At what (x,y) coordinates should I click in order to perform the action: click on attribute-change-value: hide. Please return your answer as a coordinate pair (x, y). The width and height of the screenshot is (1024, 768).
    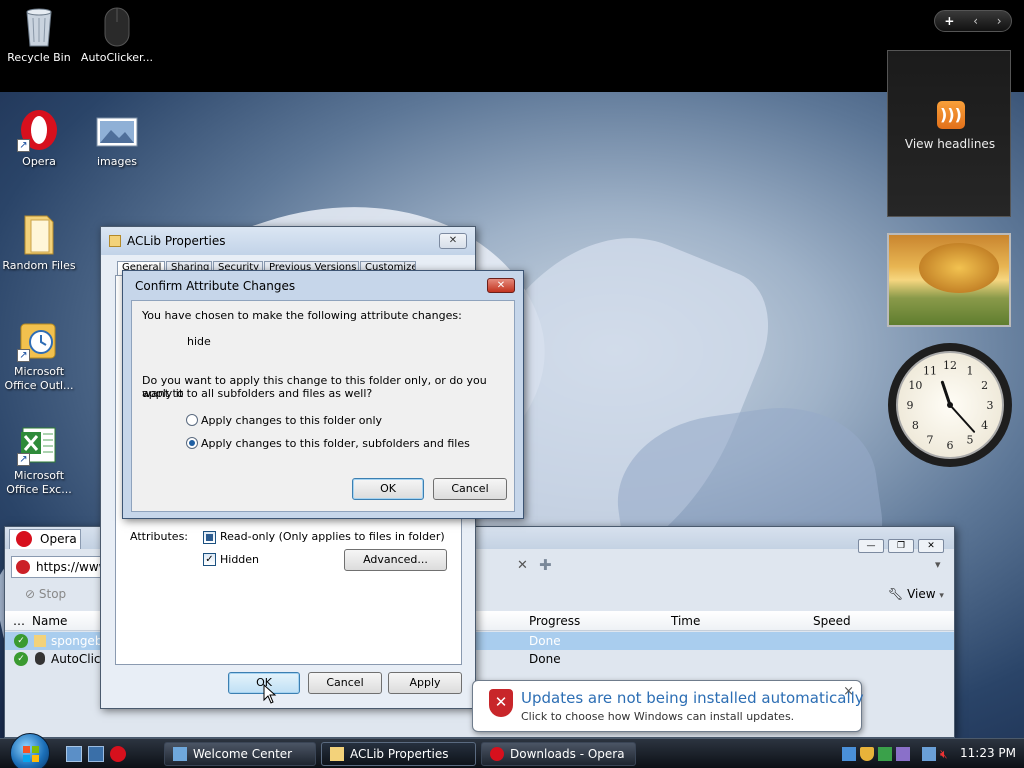
    Looking at the image, I should click on (199, 341).